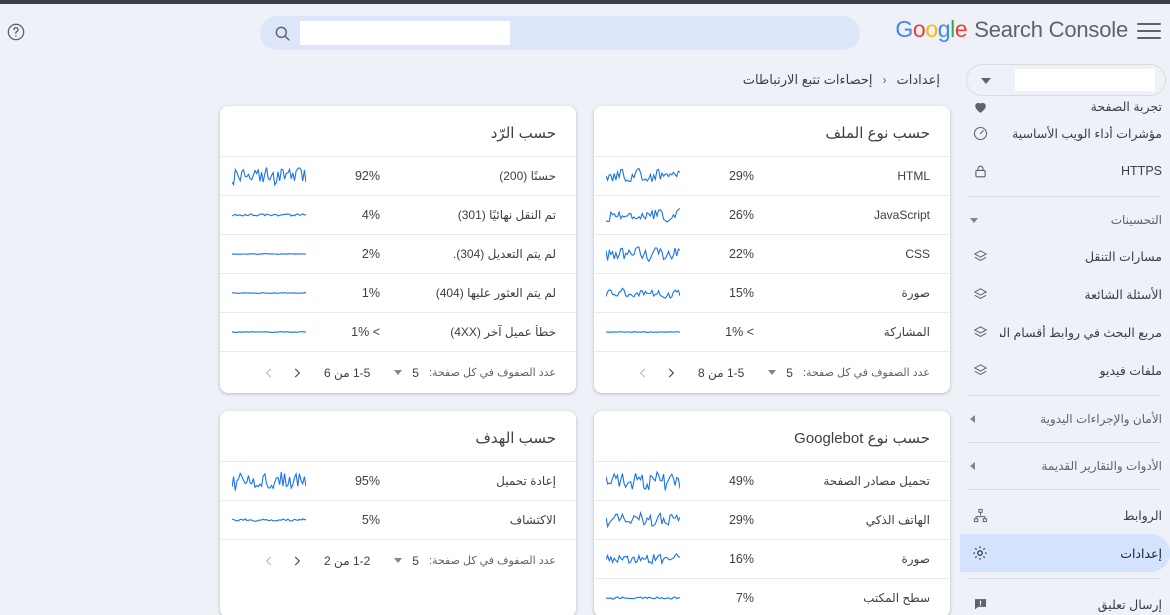  What do you see at coordinates (772, 331) in the screenshot?
I see `table-row: المشاركة > 1%` at bounding box center [772, 331].